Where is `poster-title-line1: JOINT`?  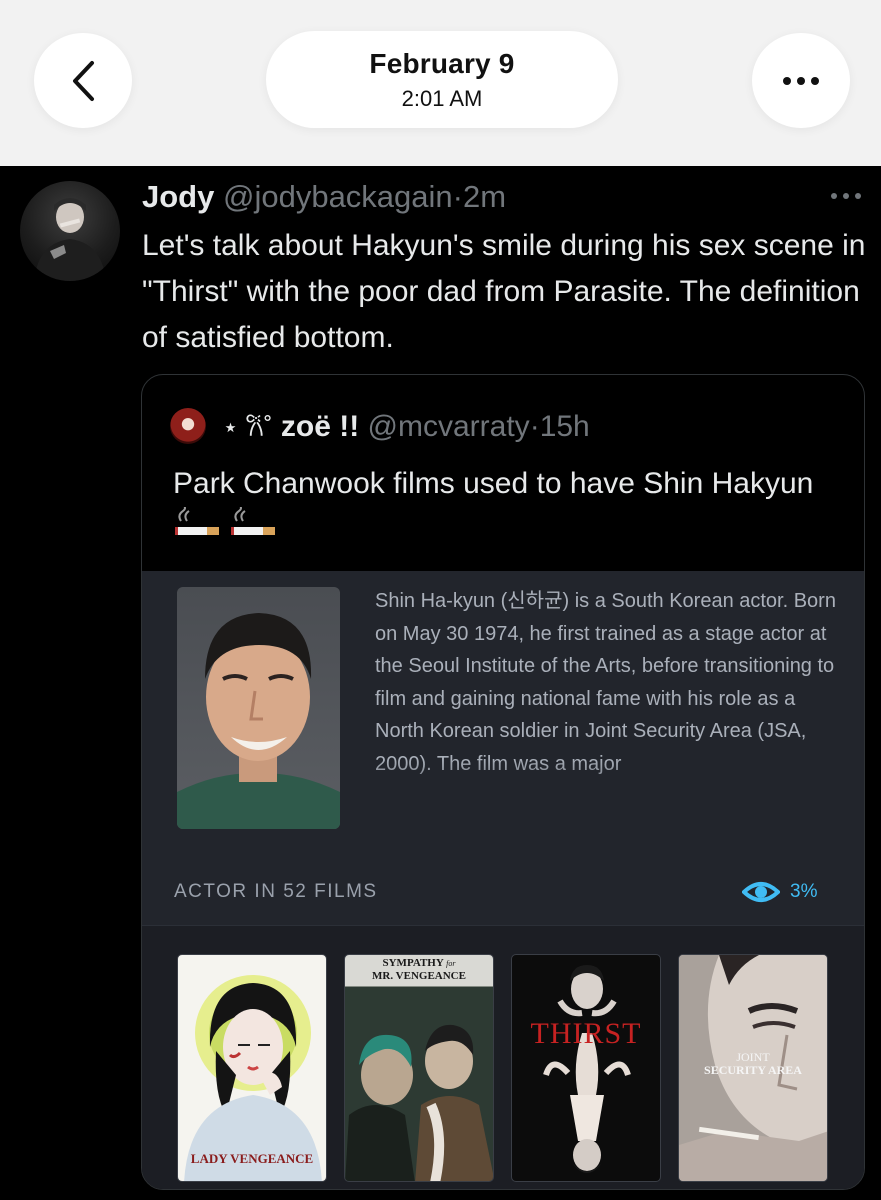
poster-title-line1: JOINT is located at coordinates (753, 1057).